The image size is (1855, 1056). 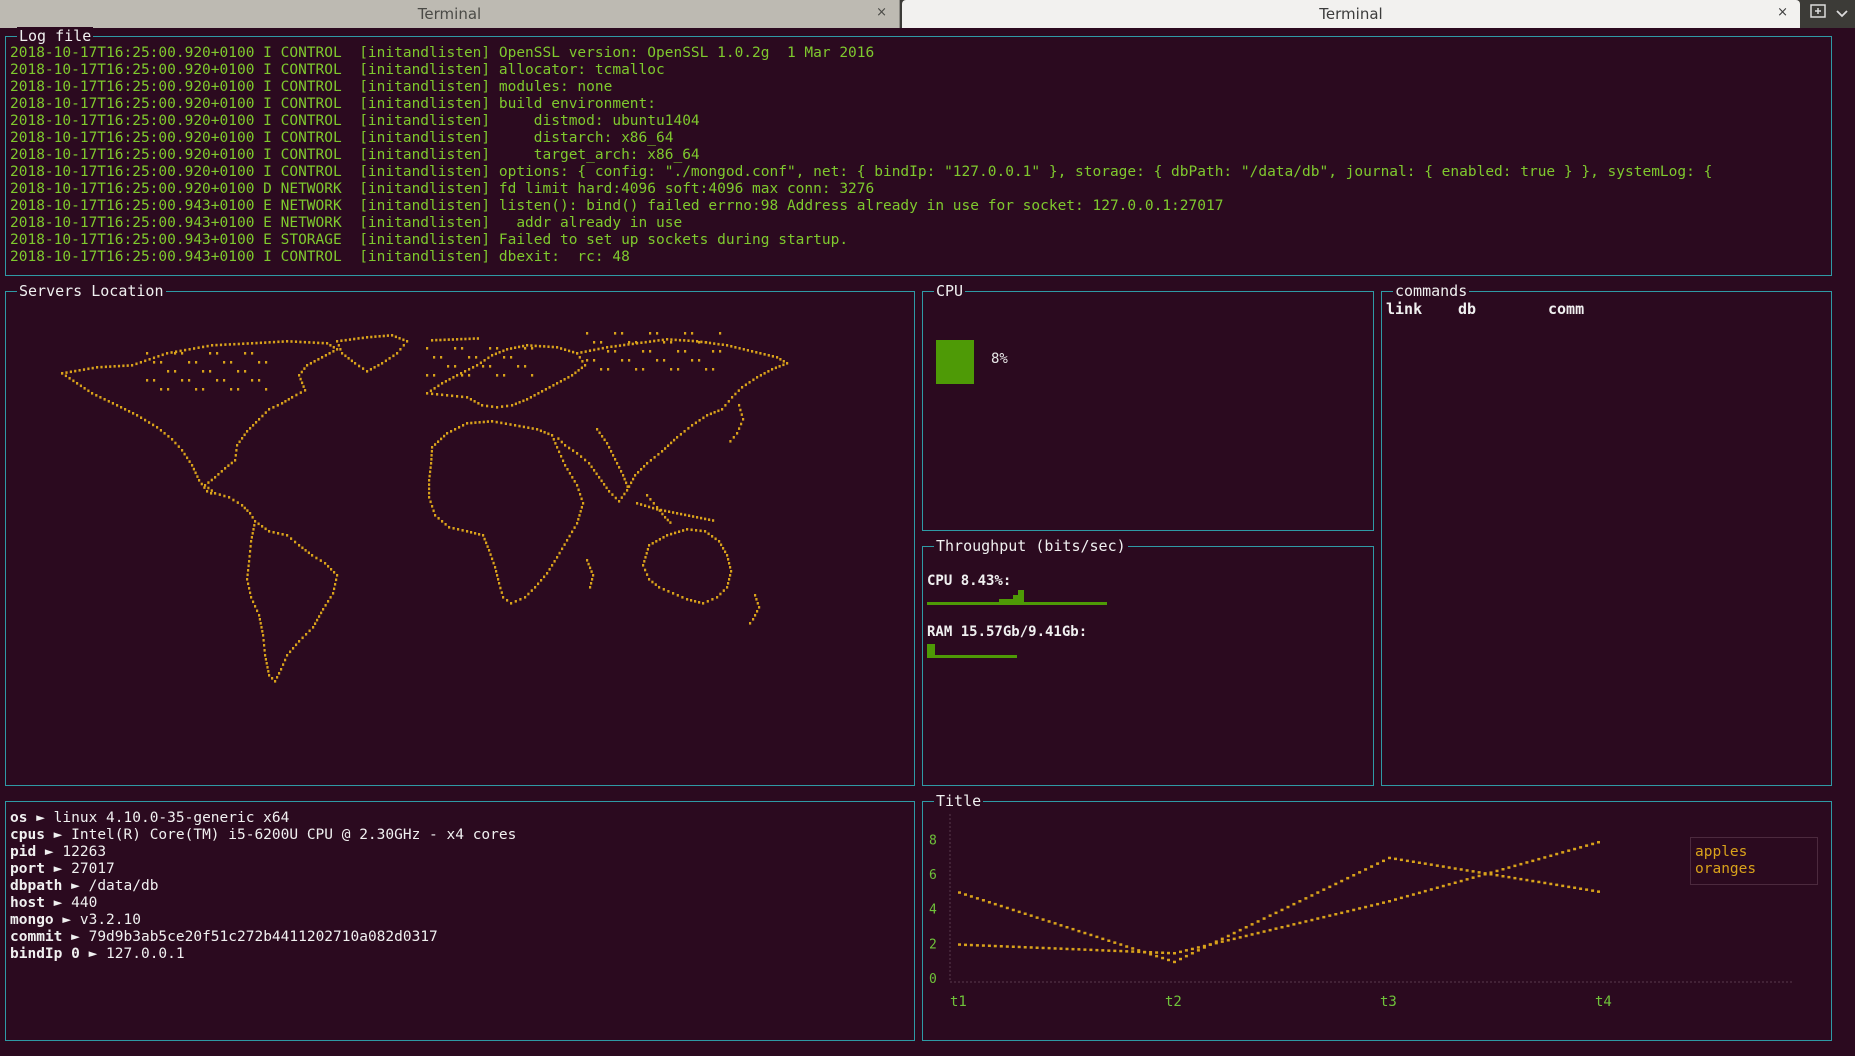 What do you see at coordinates (1351, 14) in the screenshot?
I see `tab-terminal-2: Terminal ×` at bounding box center [1351, 14].